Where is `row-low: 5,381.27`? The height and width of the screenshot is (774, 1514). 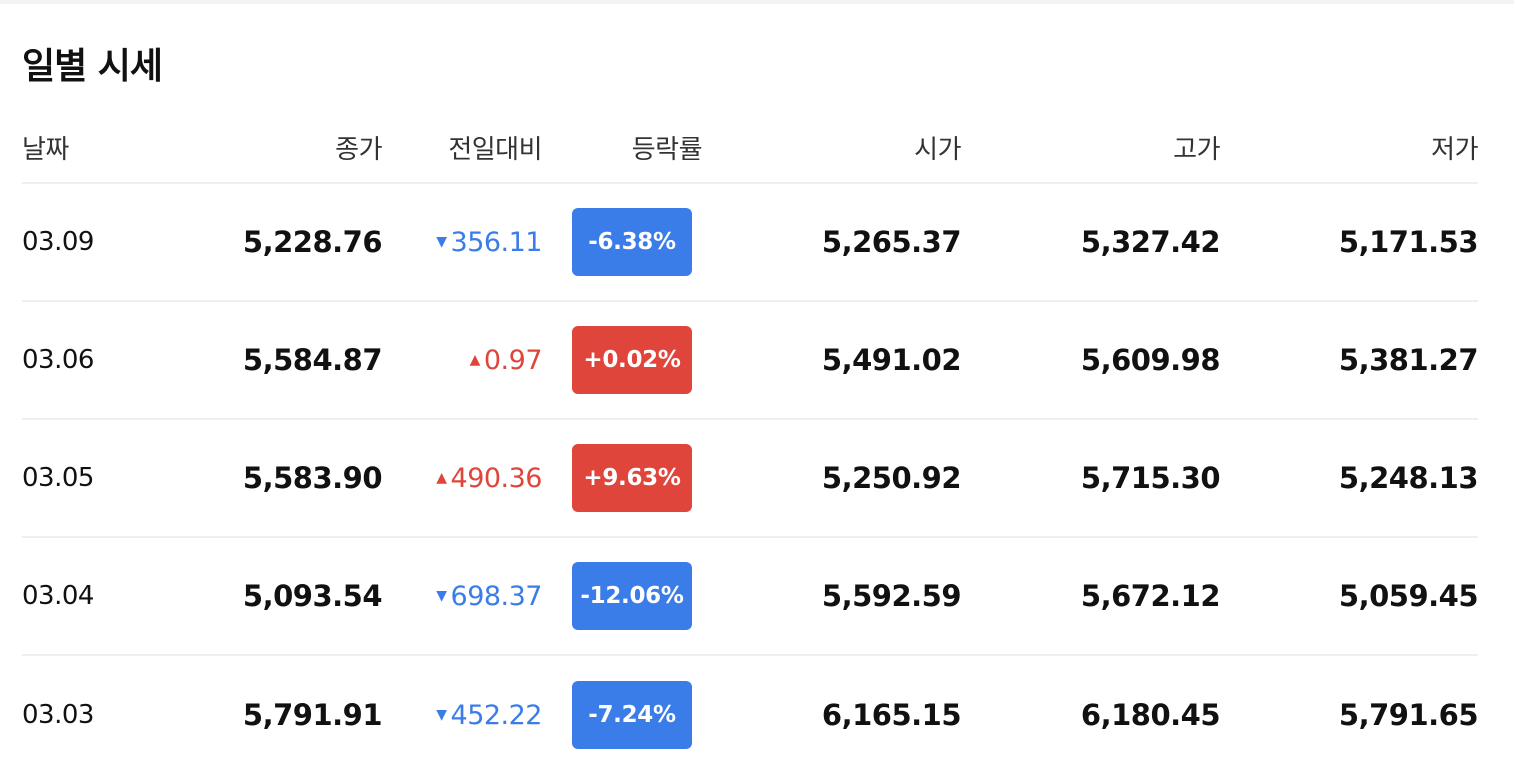
row-low: 5,381.27 is located at coordinates (1408, 360).